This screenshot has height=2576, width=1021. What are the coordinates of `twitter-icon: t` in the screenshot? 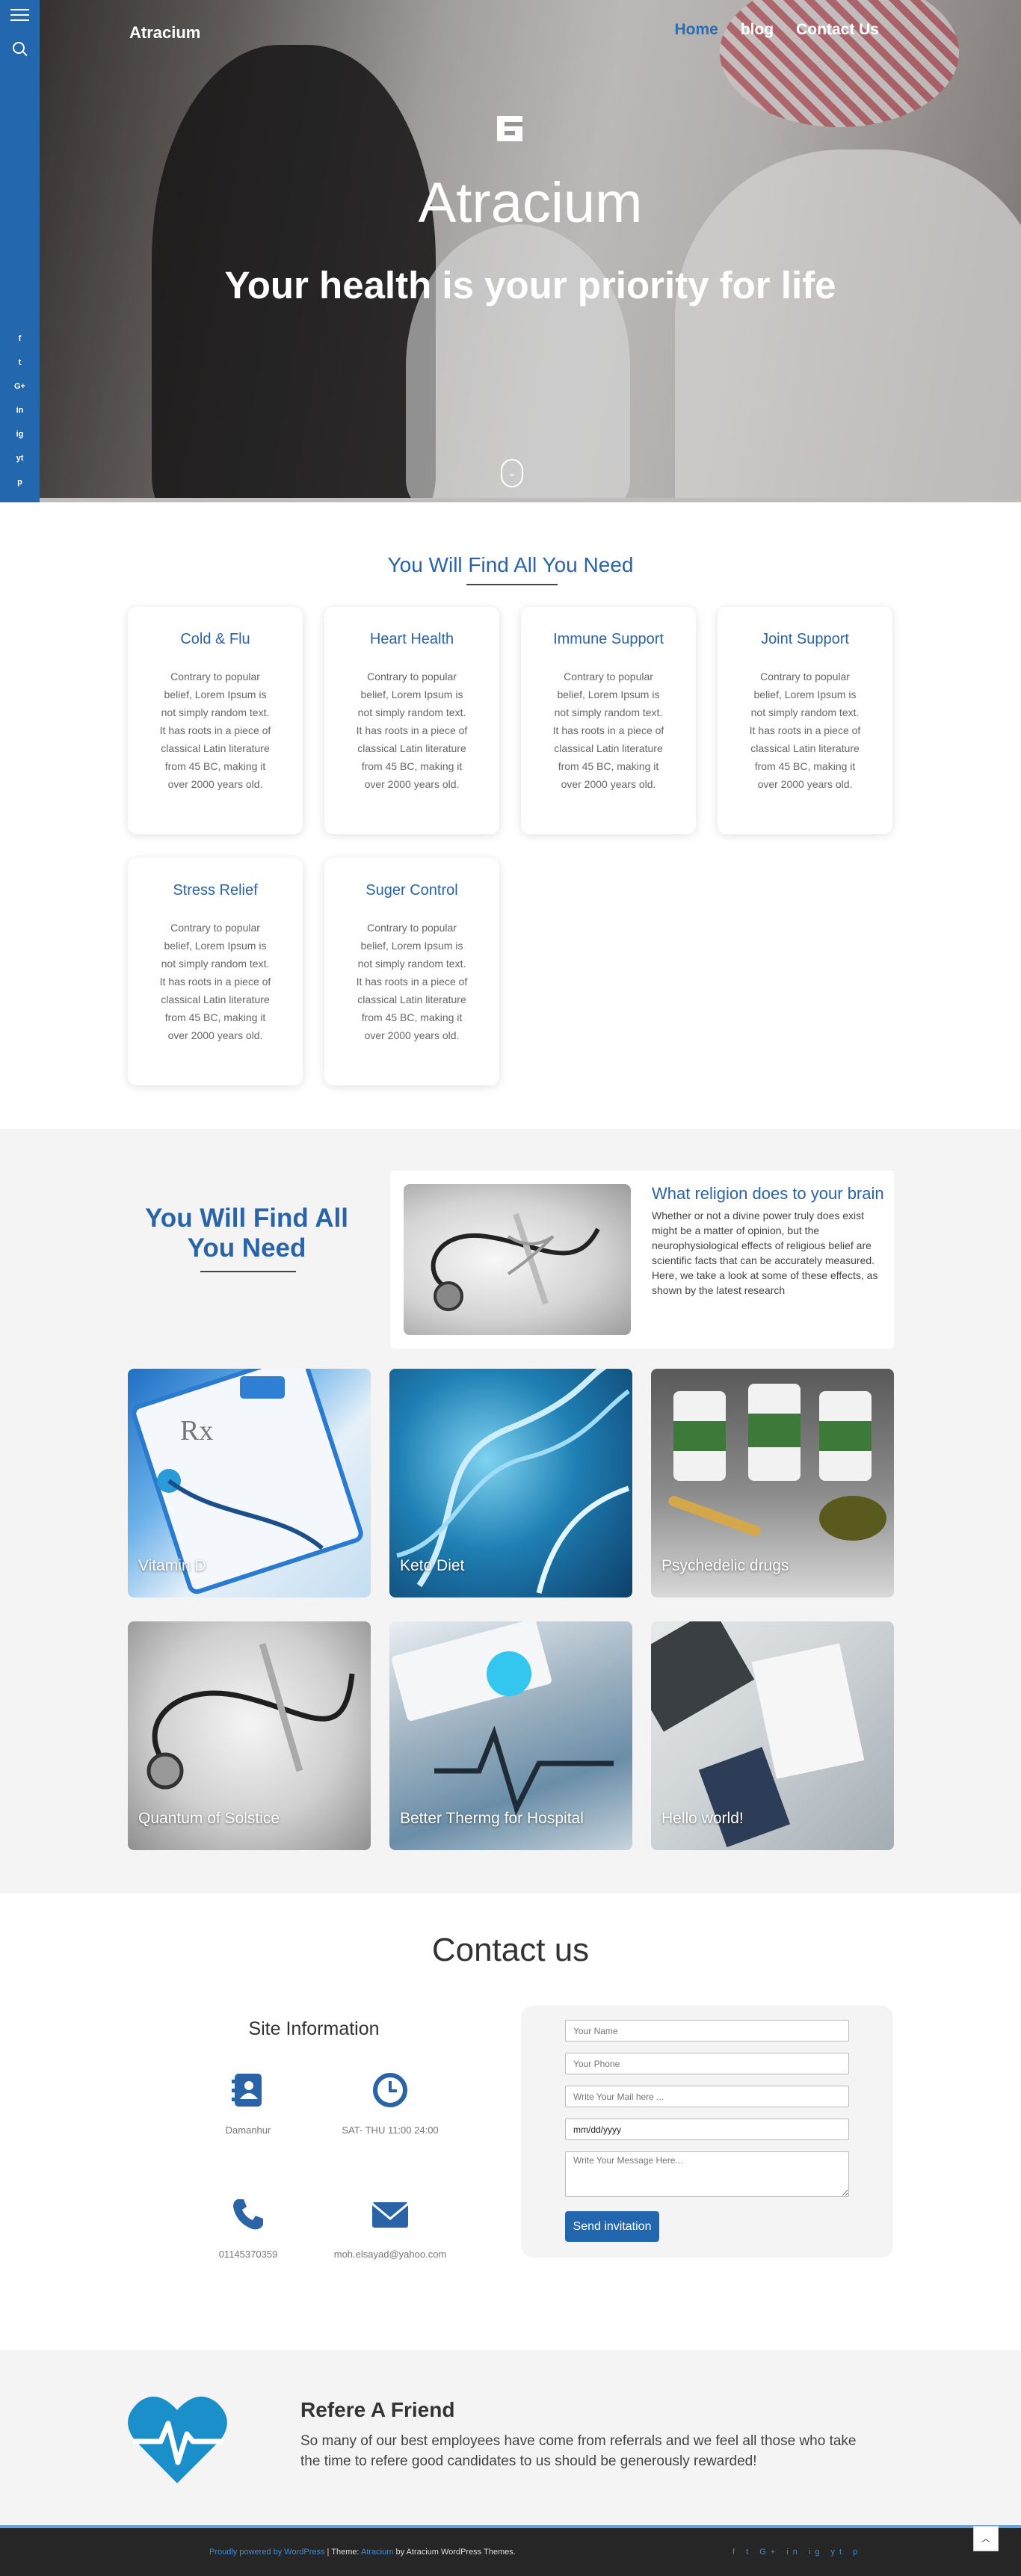 It's located at (20, 363).